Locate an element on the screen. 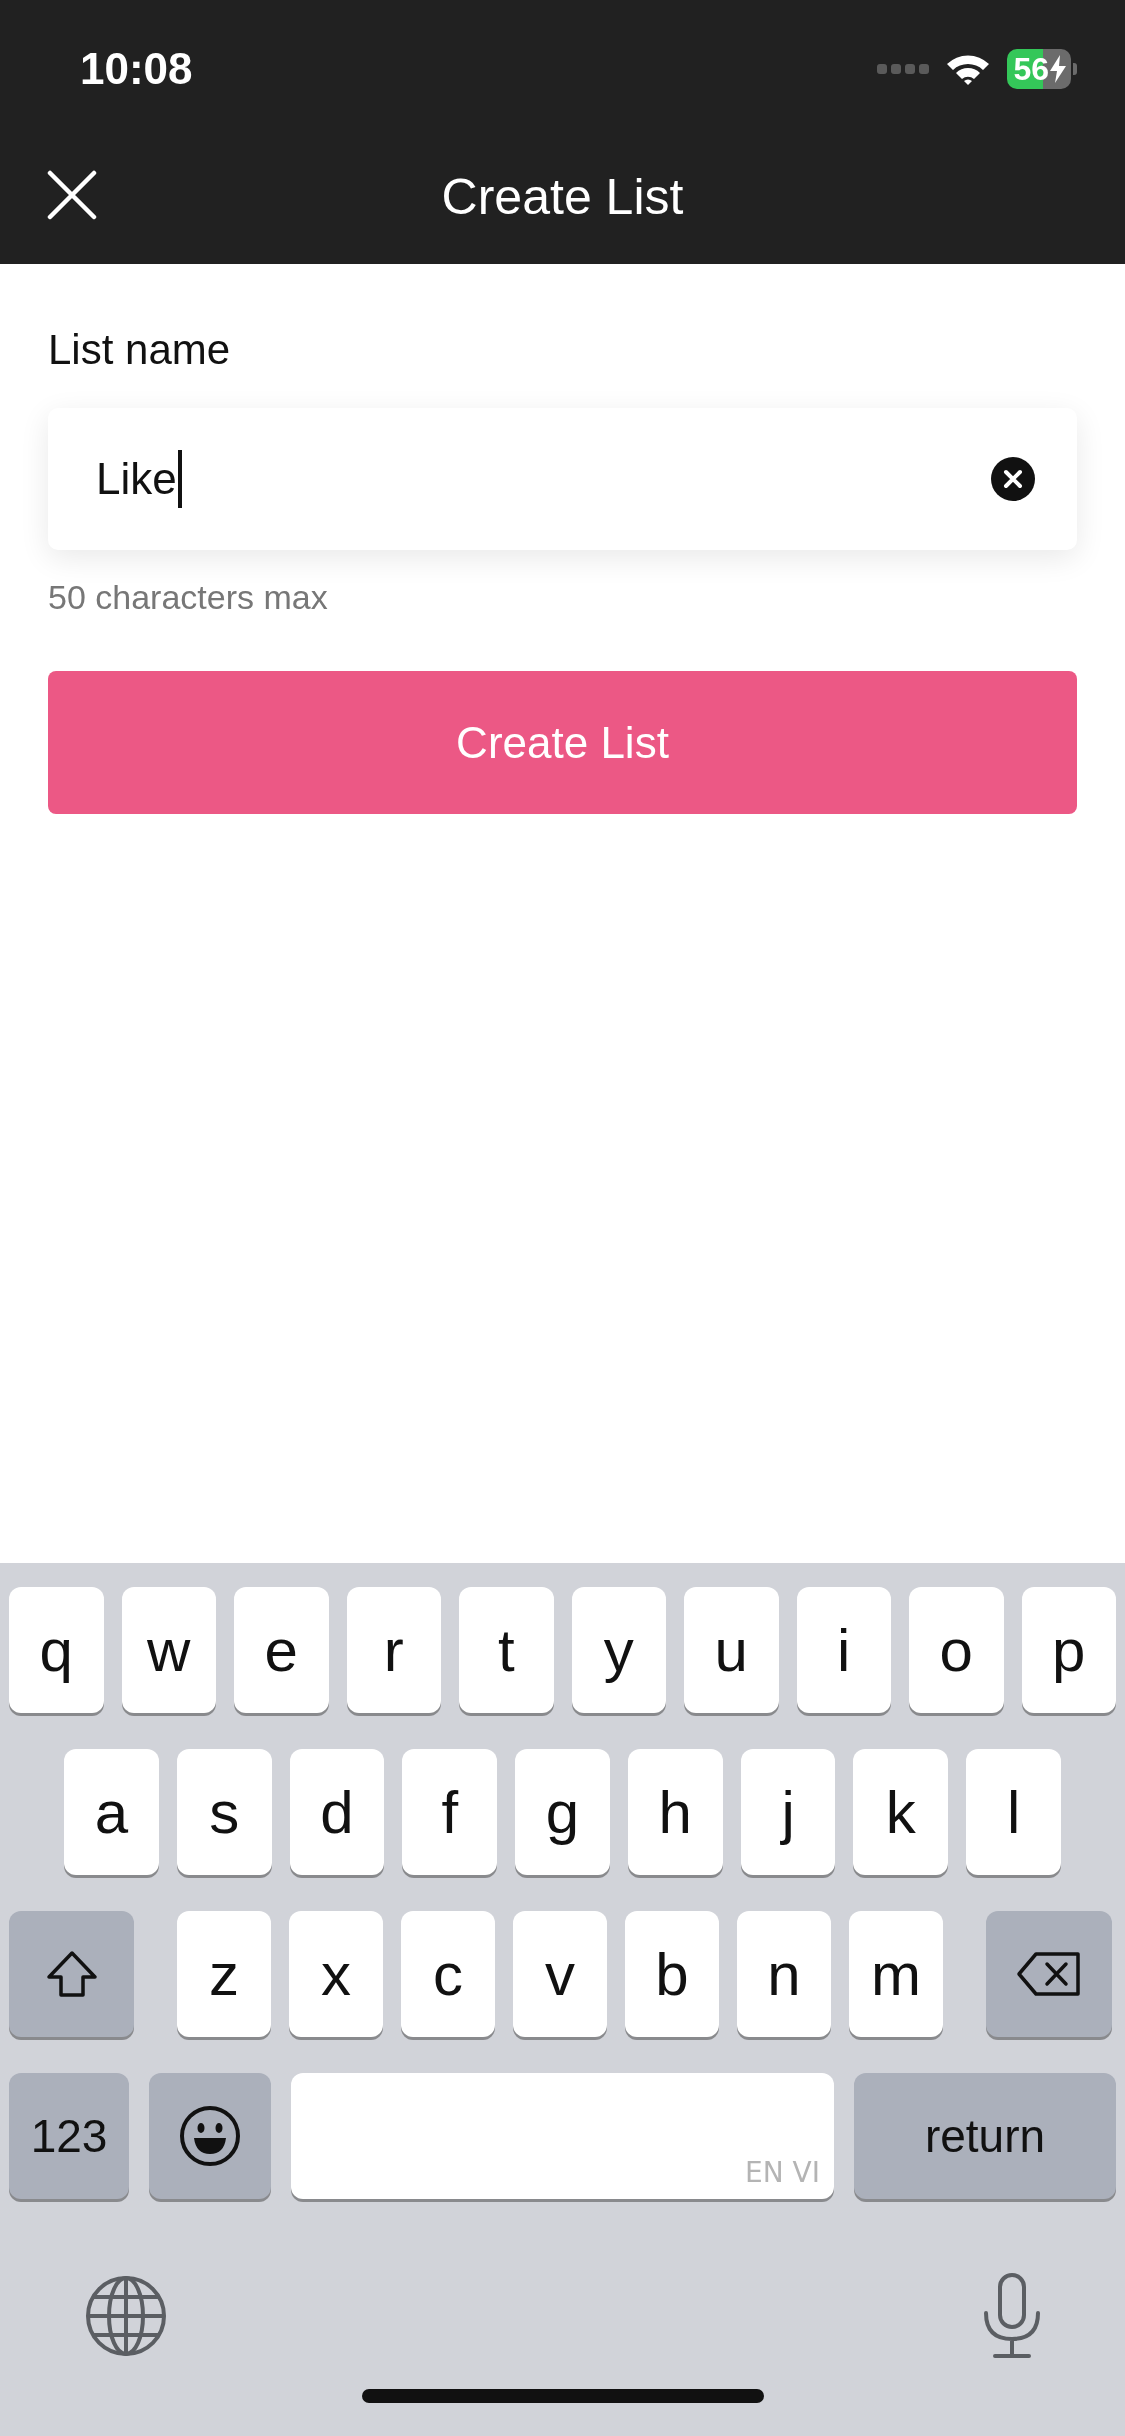  signal-icon is located at coordinates (903, 69).